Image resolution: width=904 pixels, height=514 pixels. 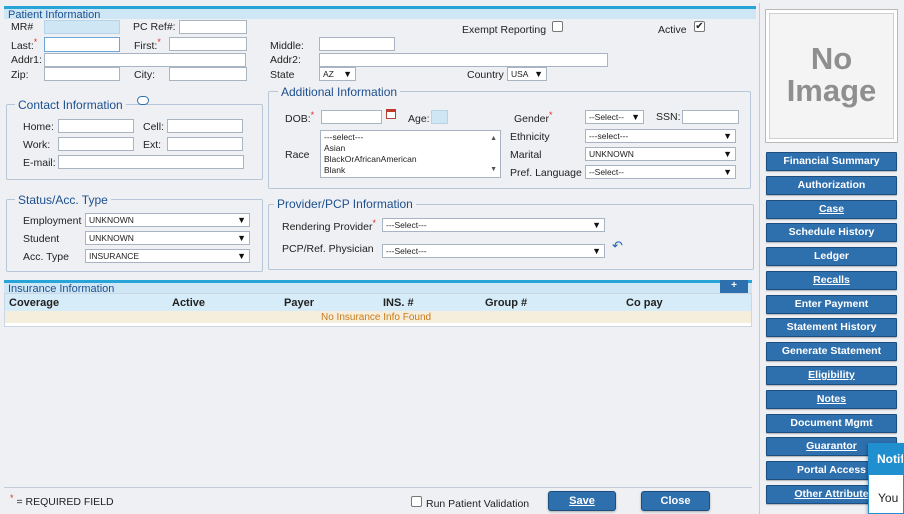 I want to click on dob-label-text: DOB:, so click(x=298, y=119).